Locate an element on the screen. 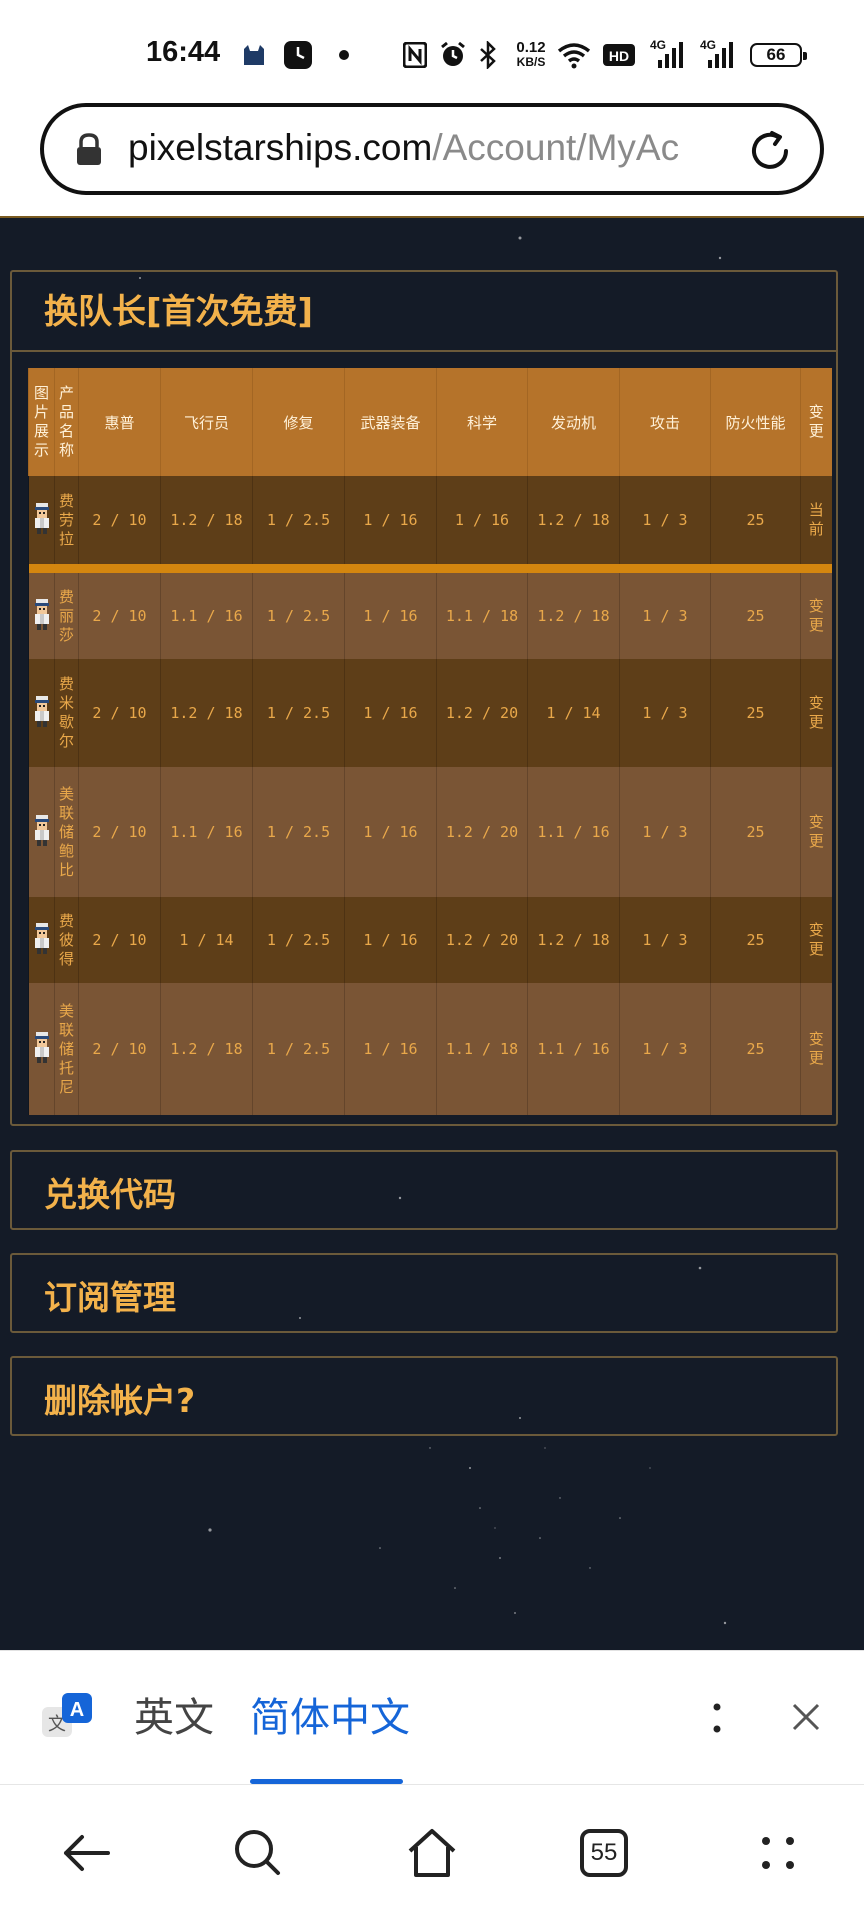  net-speed-value: 0.12 is located at coordinates (531, 47).